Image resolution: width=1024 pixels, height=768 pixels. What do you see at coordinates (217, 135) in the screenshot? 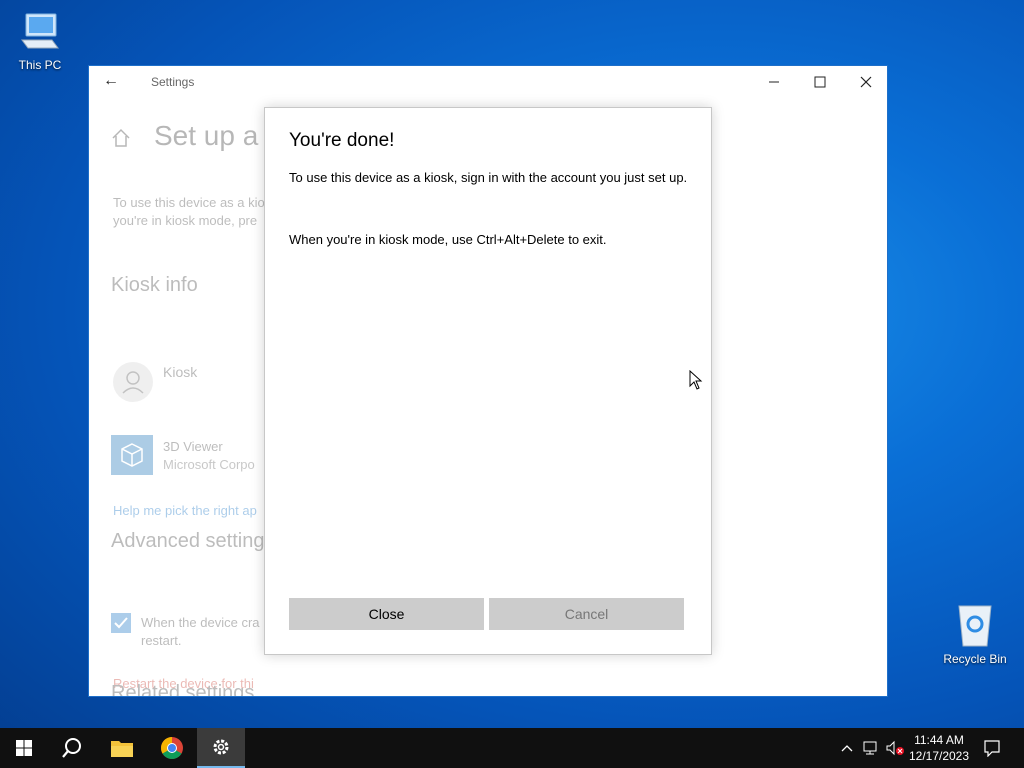
I see `page-heading: Set up a k` at bounding box center [217, 135].